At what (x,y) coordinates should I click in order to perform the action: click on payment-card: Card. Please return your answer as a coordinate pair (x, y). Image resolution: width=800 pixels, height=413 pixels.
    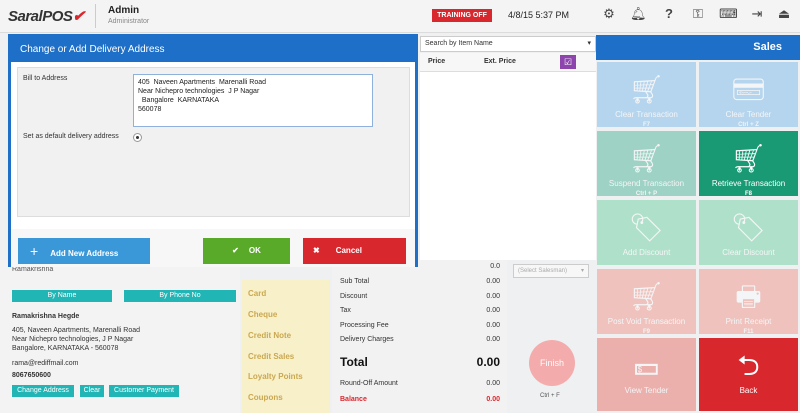
    Looking at the image, I should click on (257, 293).